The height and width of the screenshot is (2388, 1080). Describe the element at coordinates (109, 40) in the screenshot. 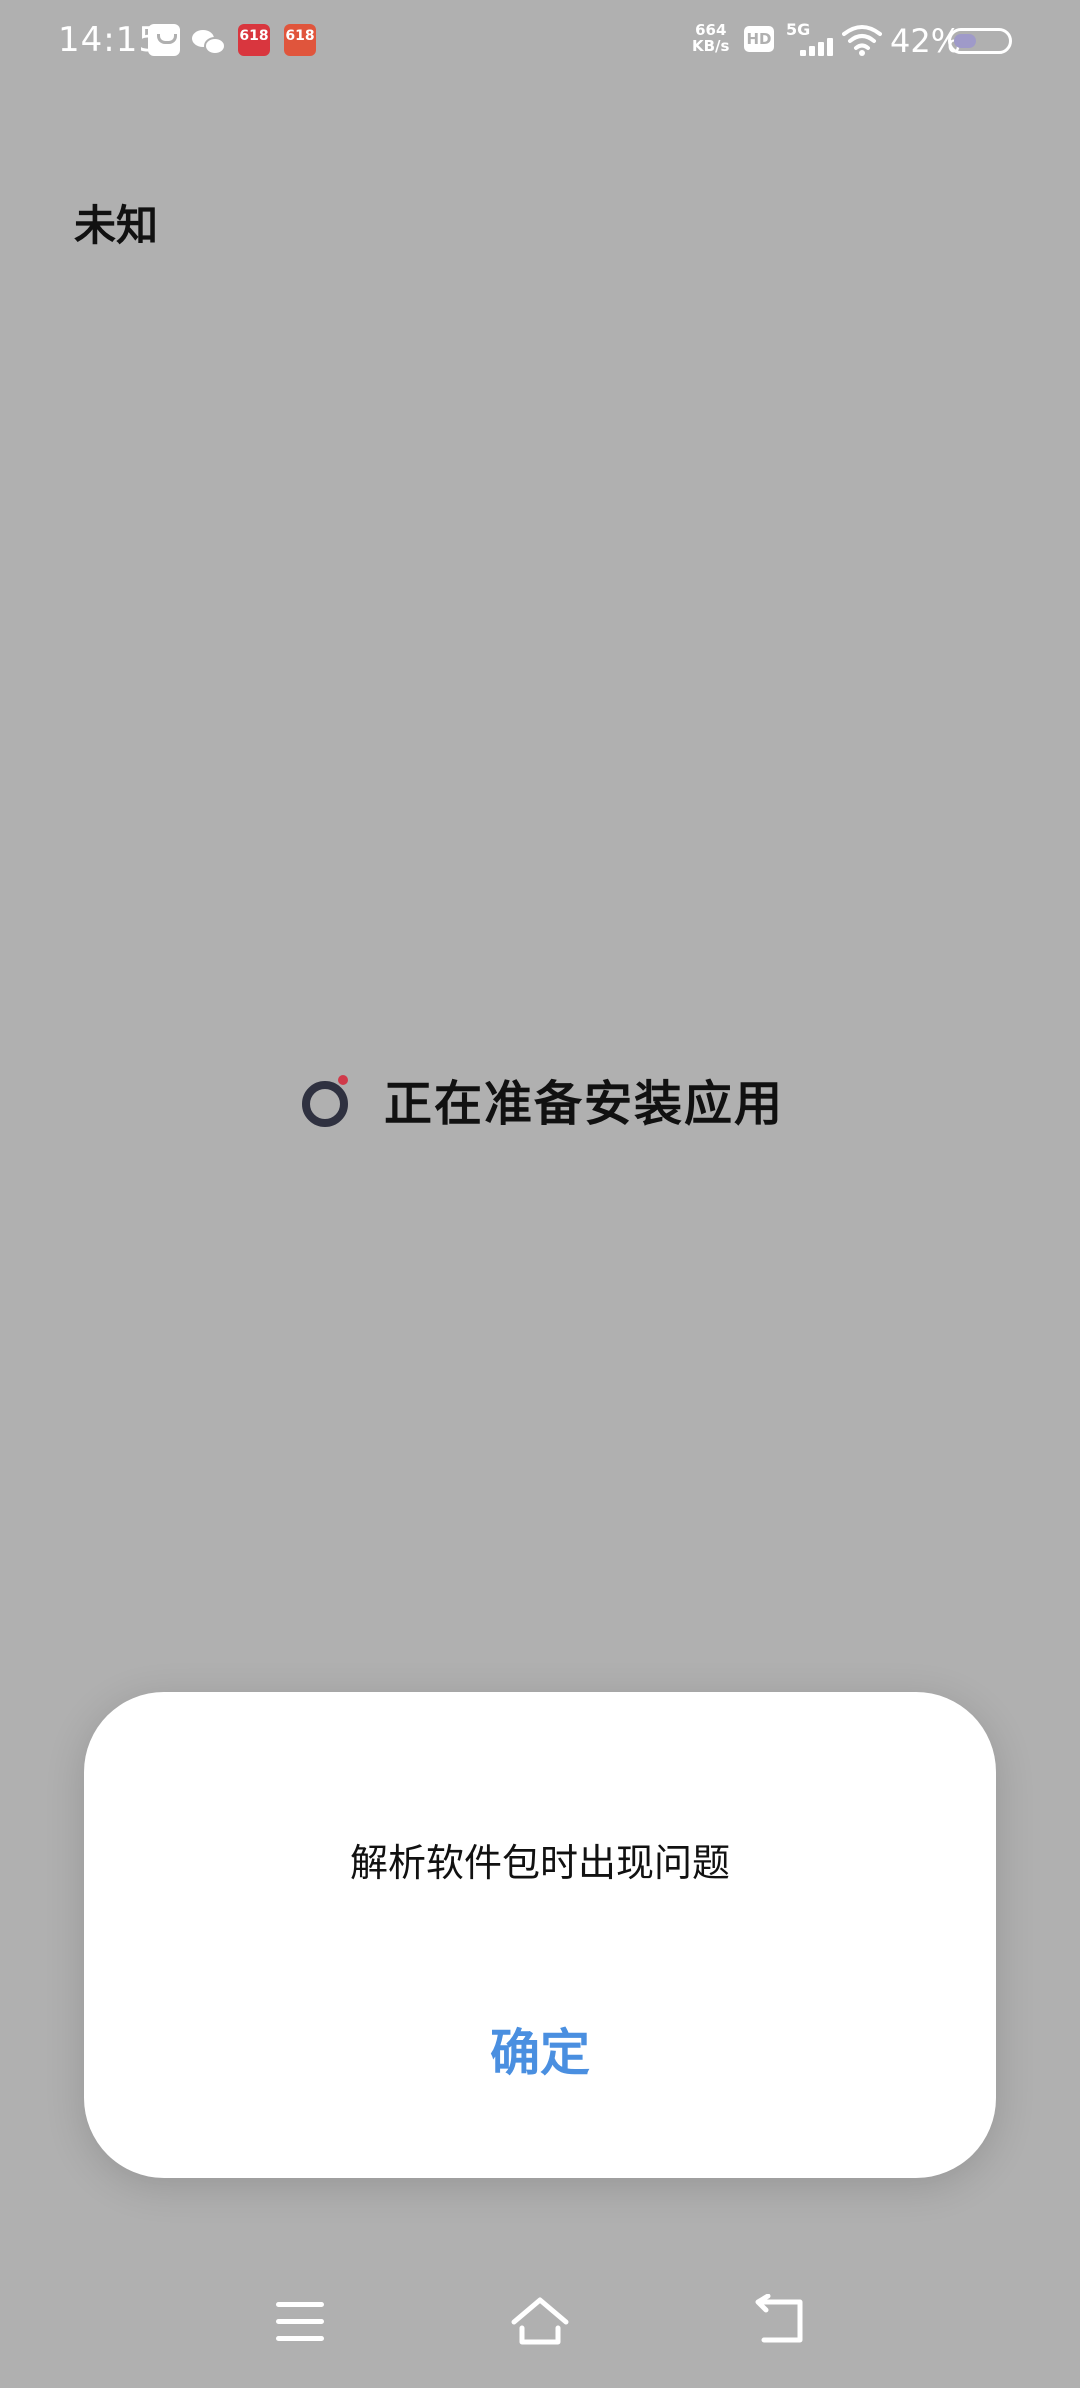

I see `status-time: 14:15` at that location.